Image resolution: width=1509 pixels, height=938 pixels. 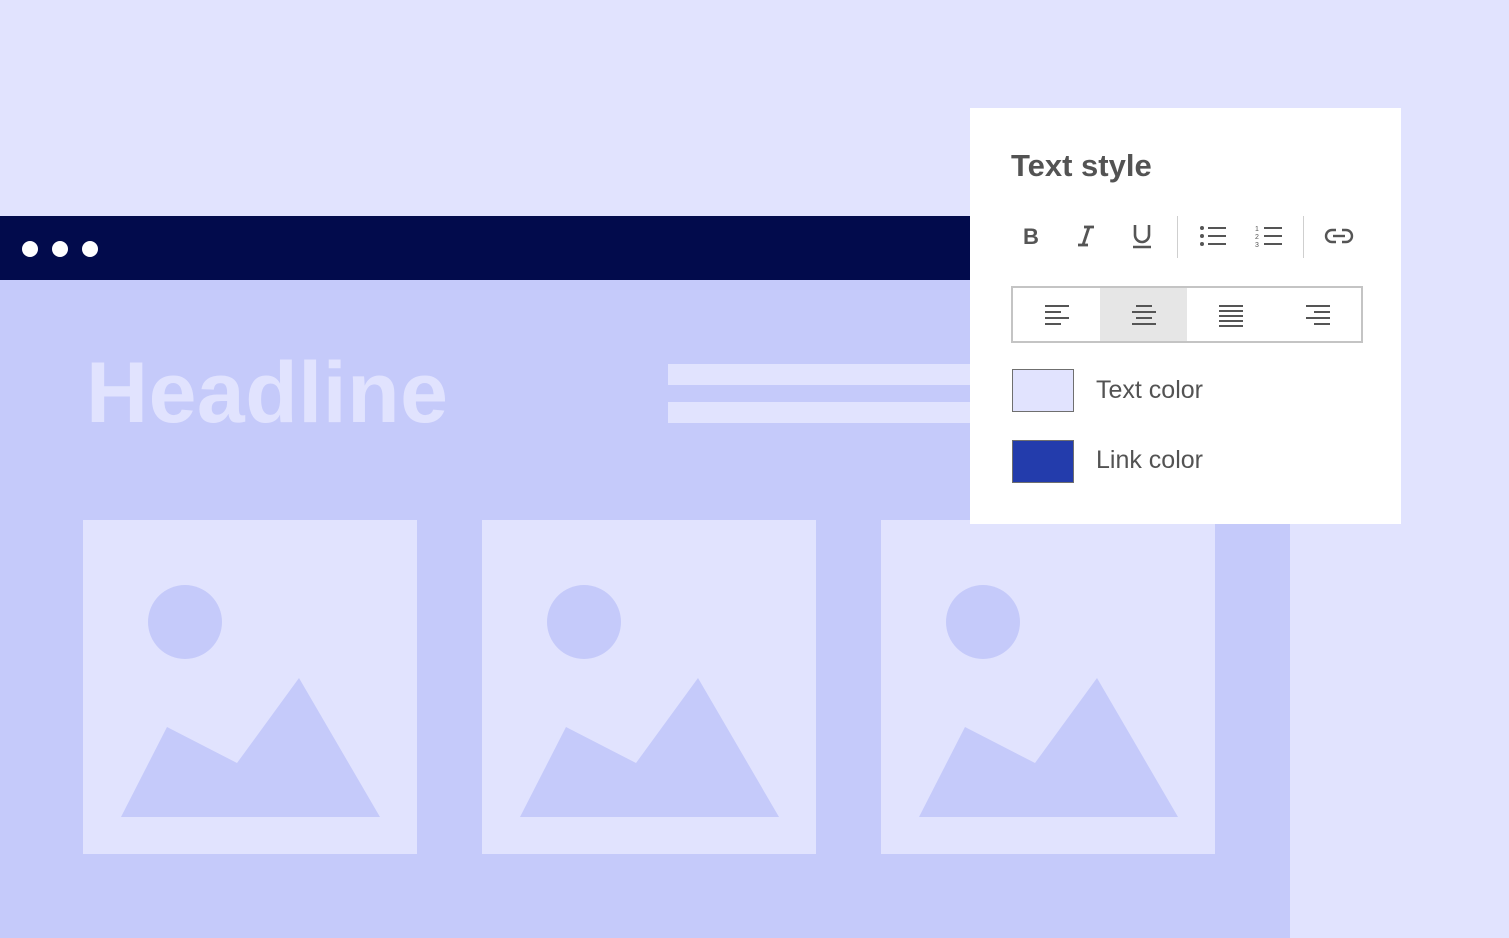 I want to click on page-headline: Headline, so click(x=267, y=393).